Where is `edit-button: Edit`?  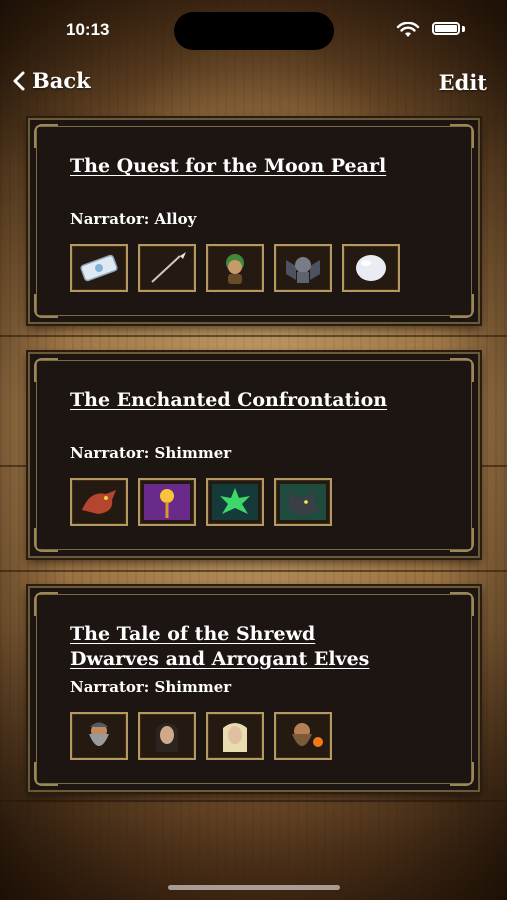 edit-button: Edit is located at coordinates (463, 82).